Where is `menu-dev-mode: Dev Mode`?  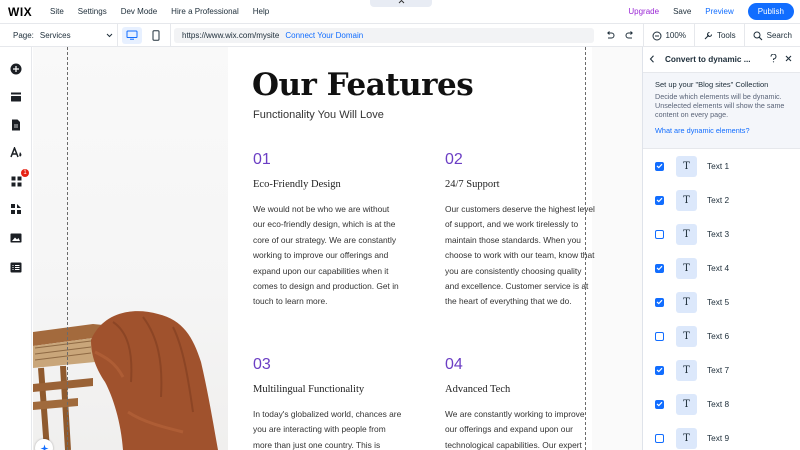 menu-dev-mode: Dev Mode is located at coordinates (139, 11).